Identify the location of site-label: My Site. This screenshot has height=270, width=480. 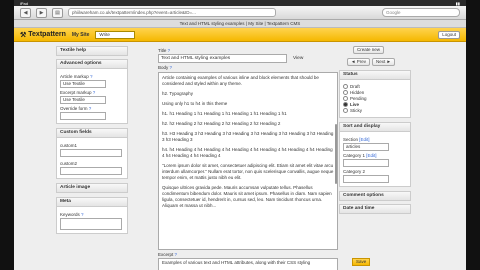
(81, 35).